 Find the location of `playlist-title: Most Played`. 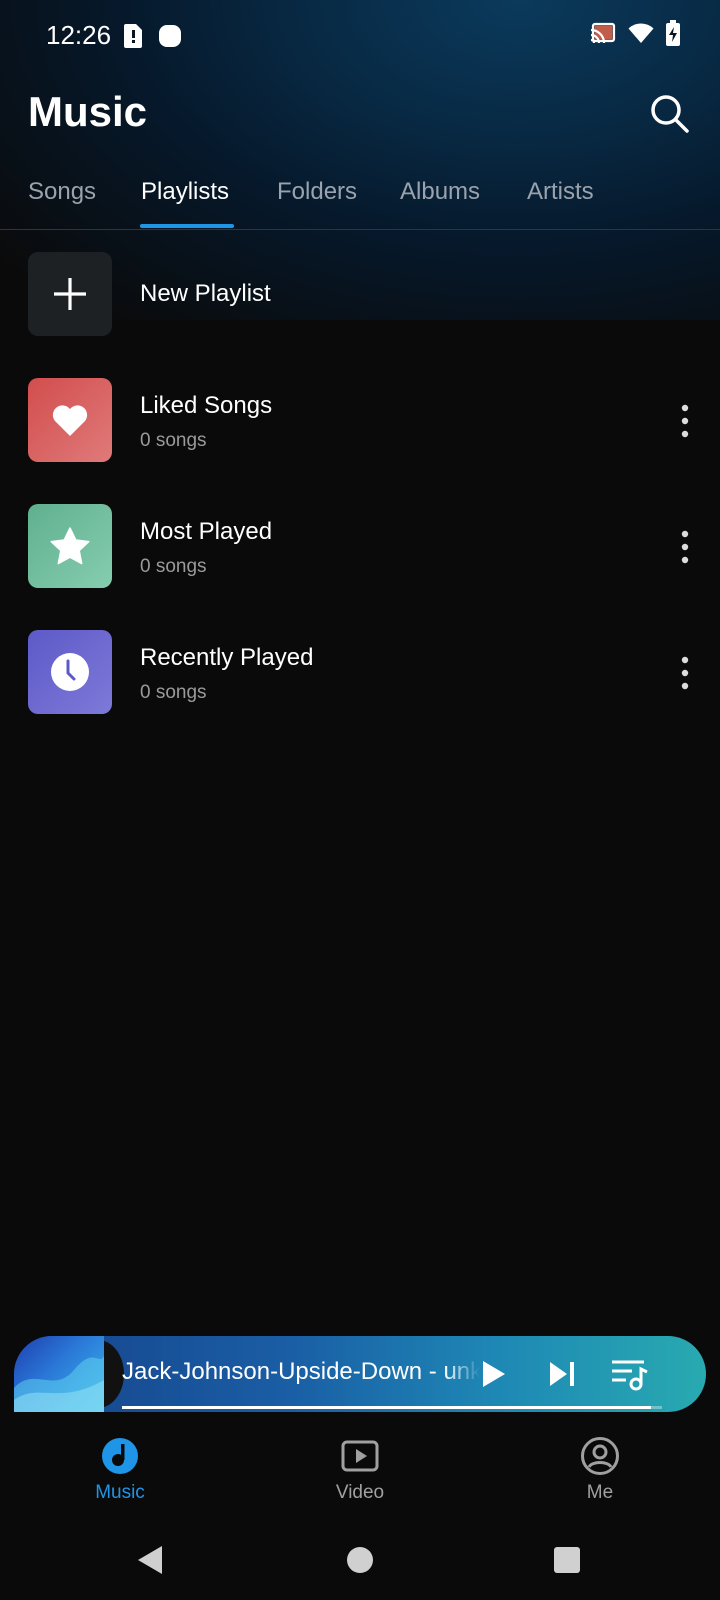

playlist-title: Most Played is located at coordinates (206, 531).